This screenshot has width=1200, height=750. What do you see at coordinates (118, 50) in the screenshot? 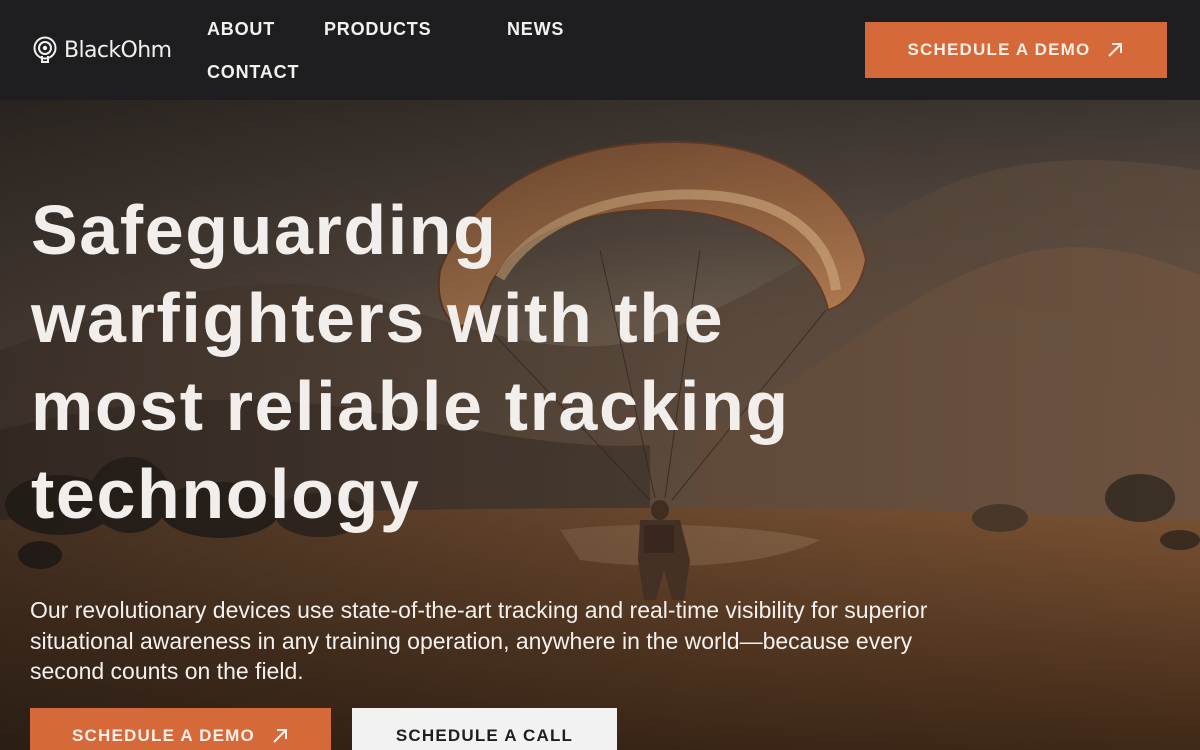
I see `brand-name: BlackOhm` at bounding box center [118, 50].